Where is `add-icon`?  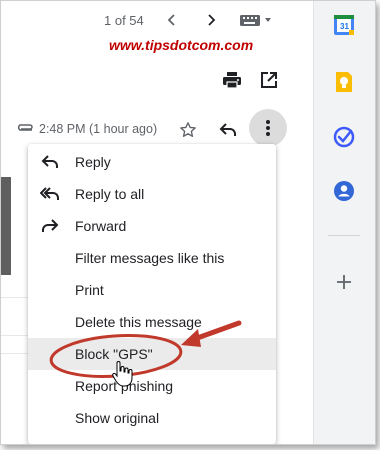 add-icon is located at coordinates (344, 282).